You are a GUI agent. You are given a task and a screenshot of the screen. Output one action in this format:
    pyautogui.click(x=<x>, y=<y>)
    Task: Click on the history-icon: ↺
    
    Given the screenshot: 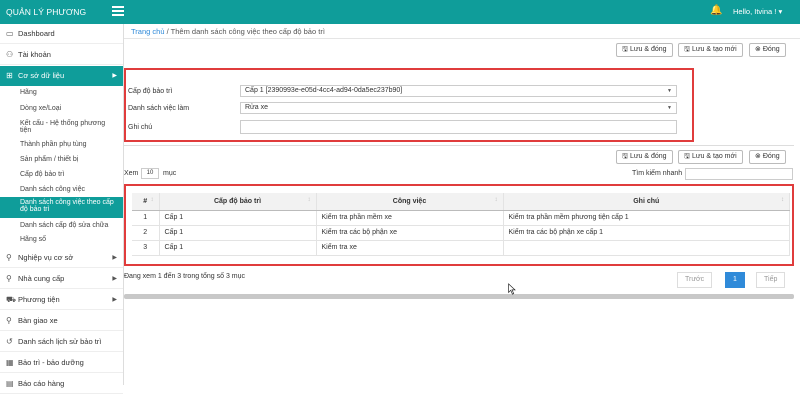 What is the action you would take?
    pyautogui.click(x=9, y=341)
    